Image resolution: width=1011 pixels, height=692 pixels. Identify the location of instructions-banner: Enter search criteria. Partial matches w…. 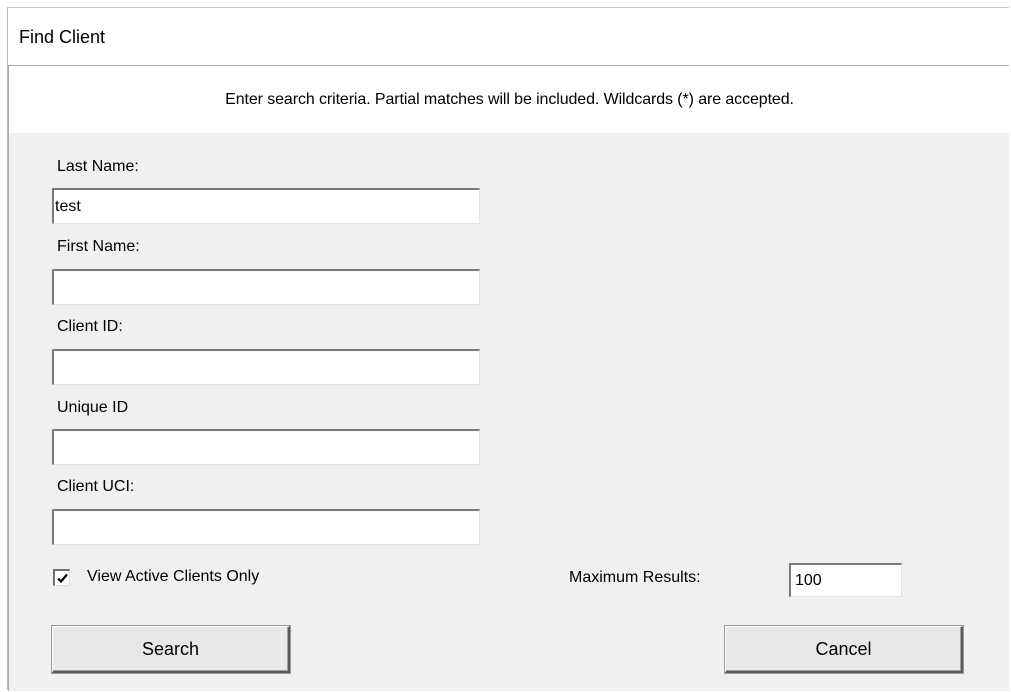
(509, 99).